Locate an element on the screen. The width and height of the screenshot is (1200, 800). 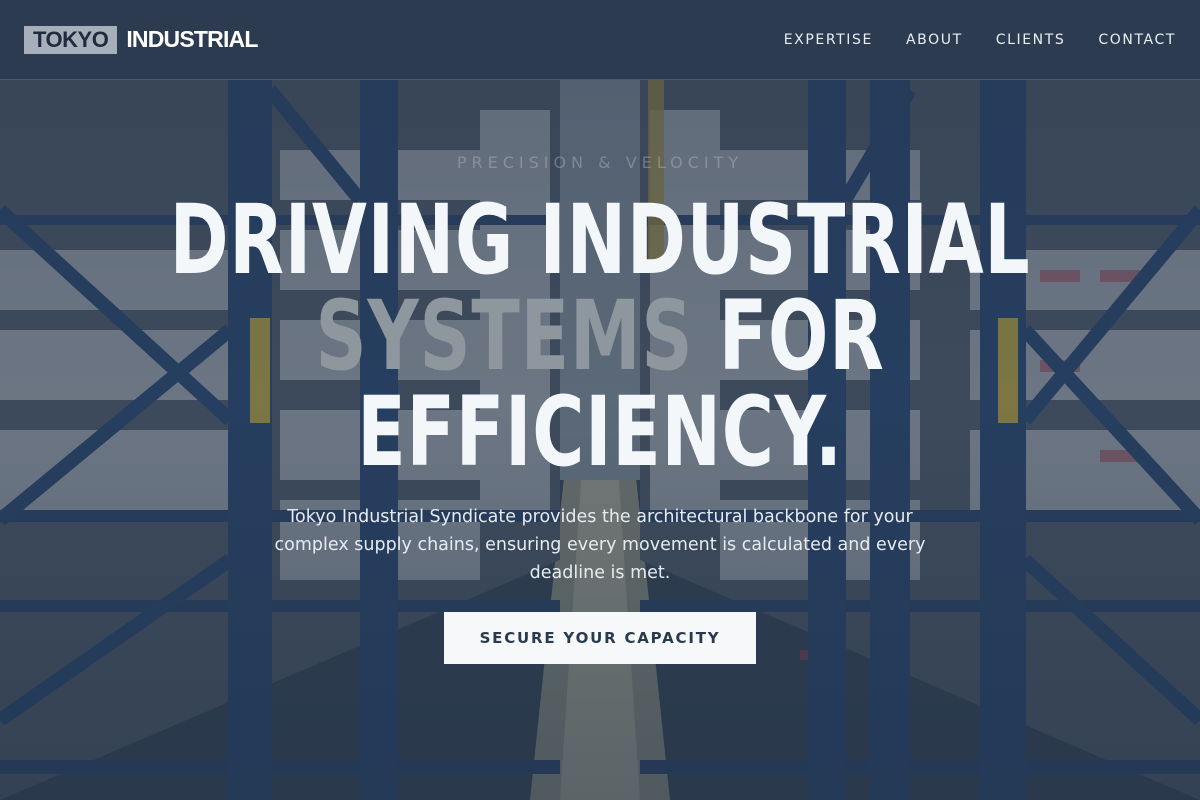
nav-link-expertise: EXPERTISE is located at coordinates (828, 40).